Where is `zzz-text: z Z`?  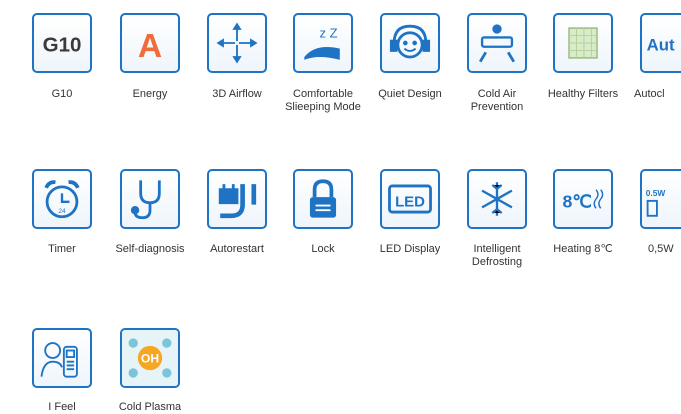
zzz-text: z Z is located at coordinates (329, 32).